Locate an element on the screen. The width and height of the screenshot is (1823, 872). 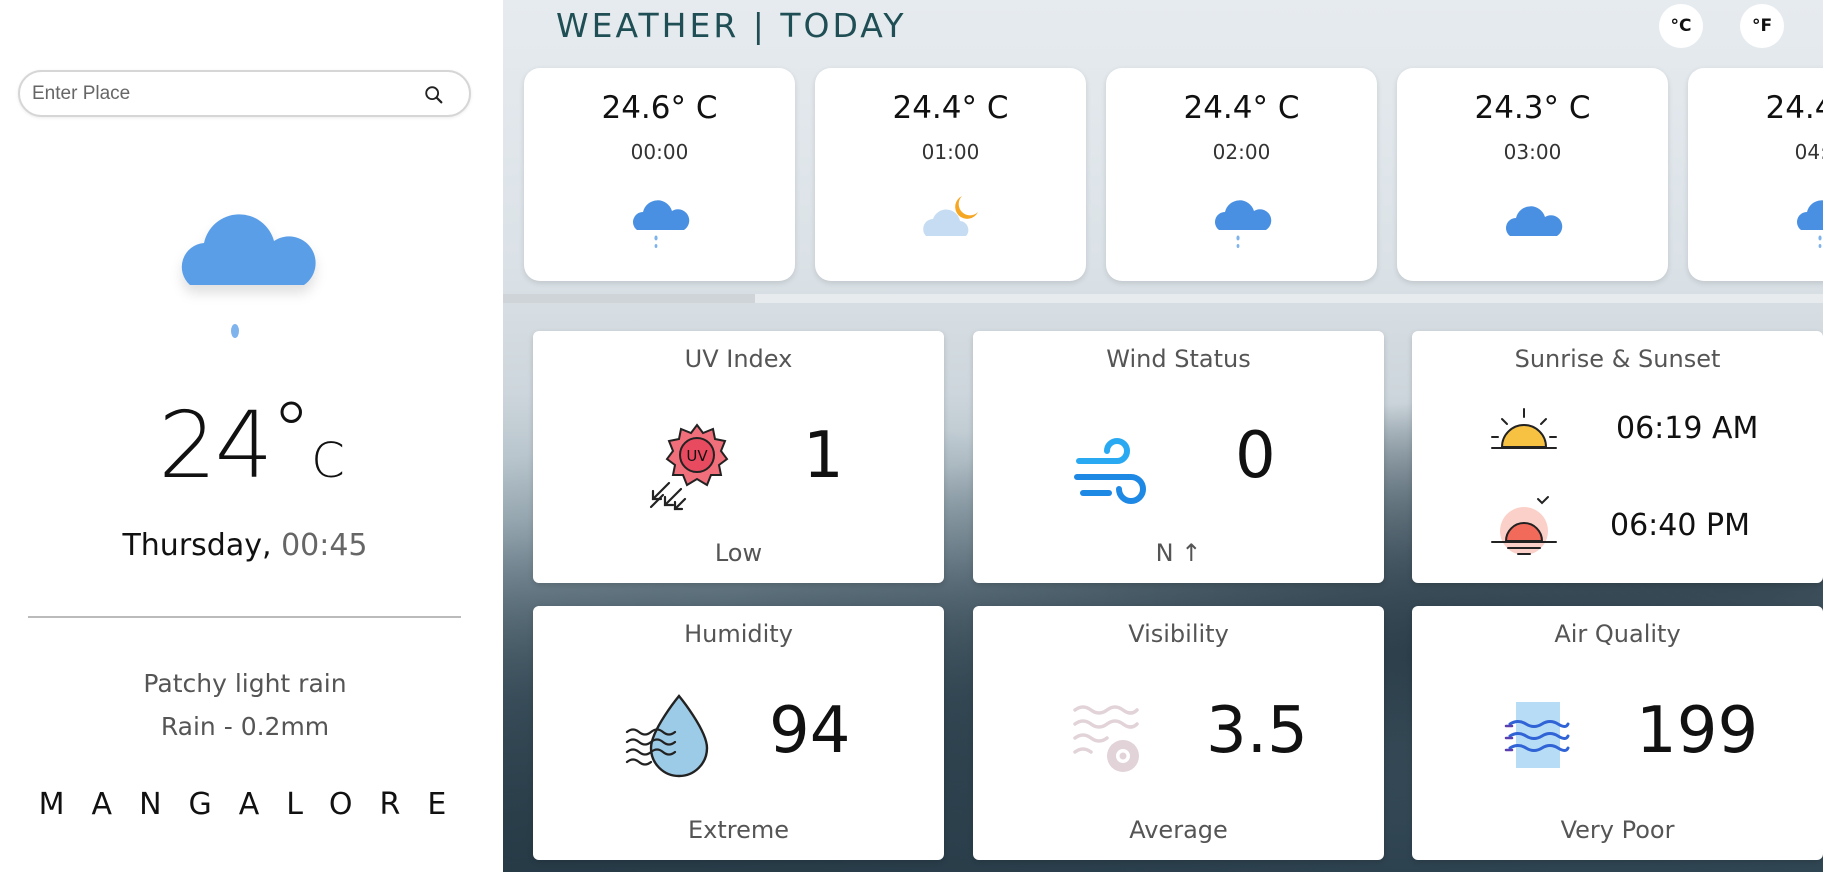
humidity-value: 94 is located at coordinates (810, 731).